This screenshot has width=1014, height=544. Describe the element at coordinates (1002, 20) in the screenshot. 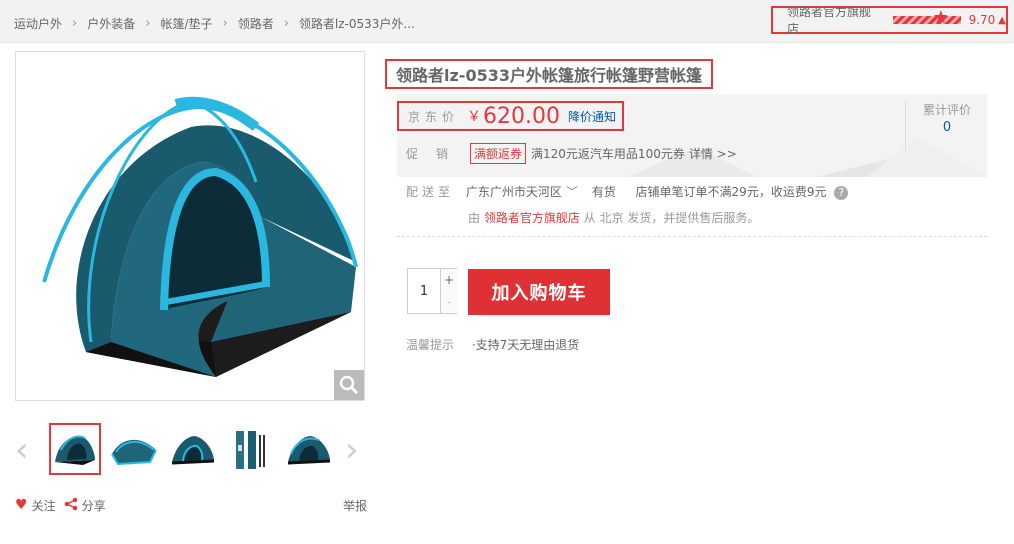

I see `arrow-up-icon: ▲` at that location.